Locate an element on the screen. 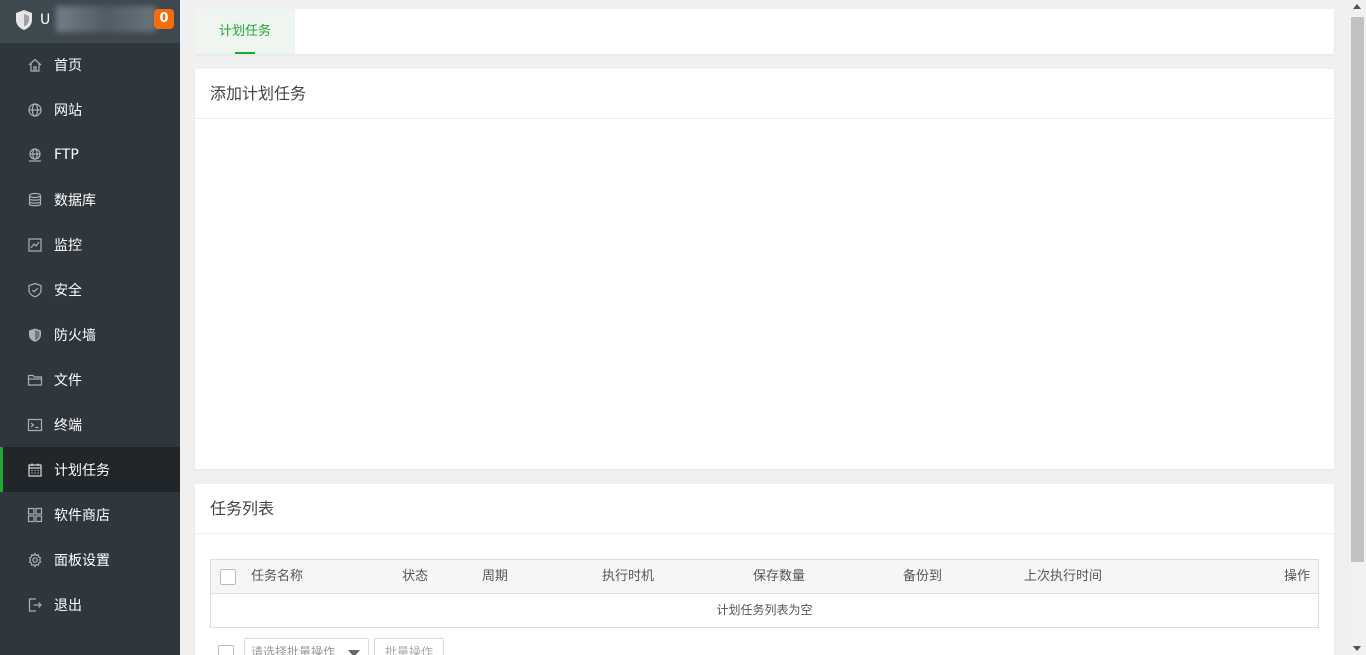 The height and width of the screenshot is (655, 1366). sidebar-item-label: 网站 is located at coordinates (68, 110).